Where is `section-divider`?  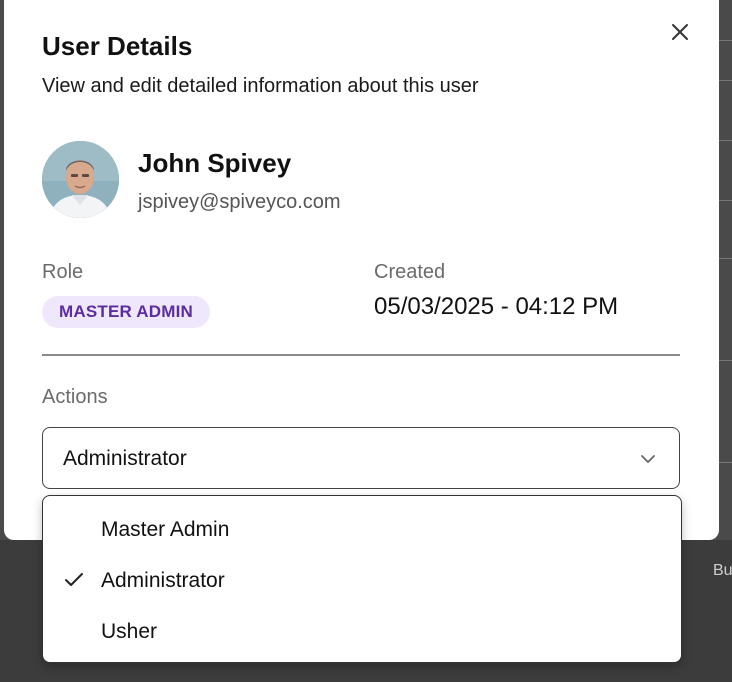 section-divider is located at coordinates (361, 355).